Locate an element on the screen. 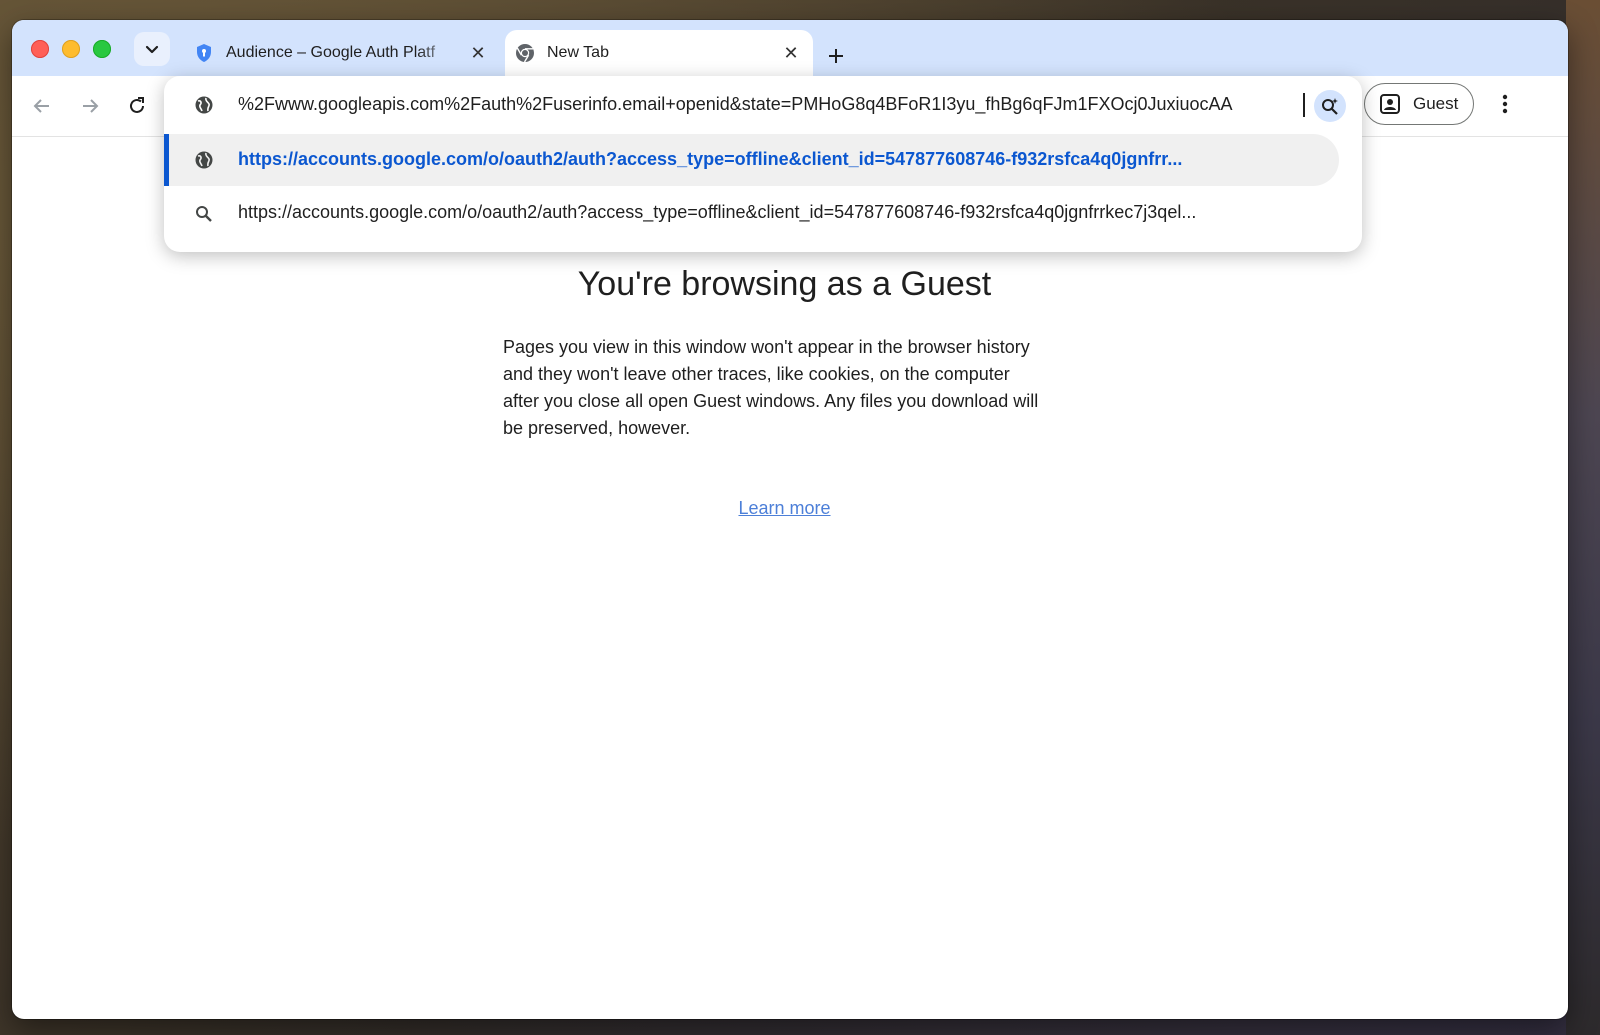 The width and height of the screenshot is (1600, 1035). tab-audience: Audience – Google Auth Platf ✕ is located at coordinates (342, 53).